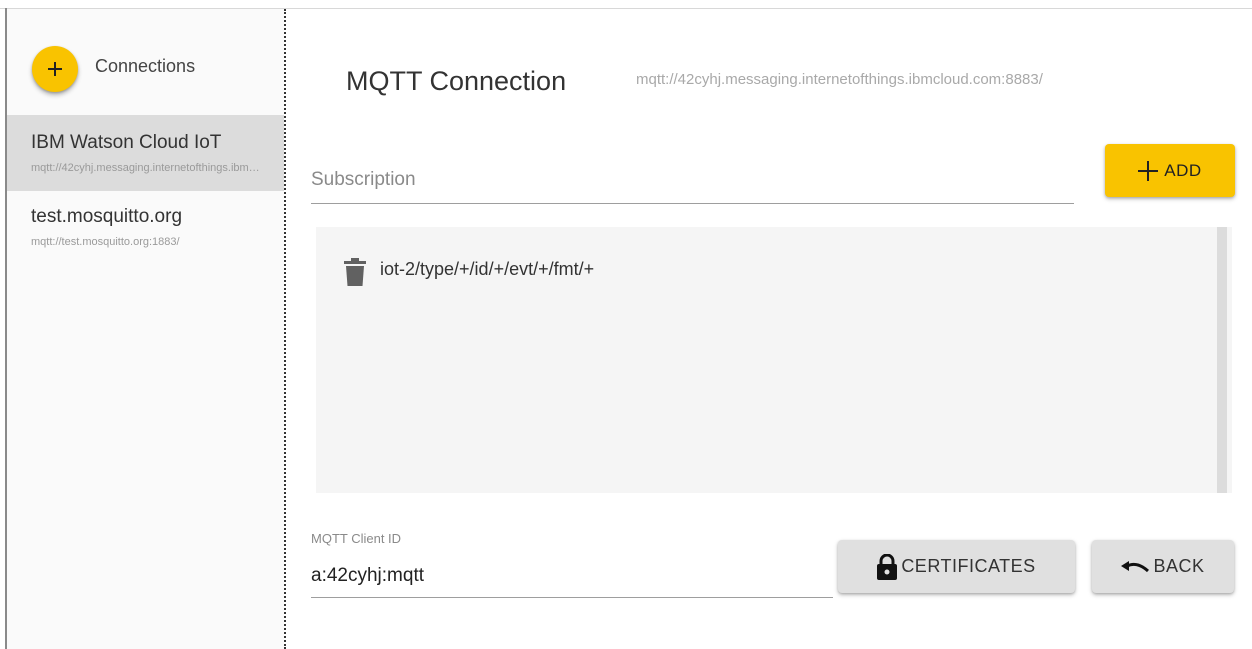  Describe the element at coordinates (1179, 566) in the screenshot. I see `back-button-label: BACK` at that location.